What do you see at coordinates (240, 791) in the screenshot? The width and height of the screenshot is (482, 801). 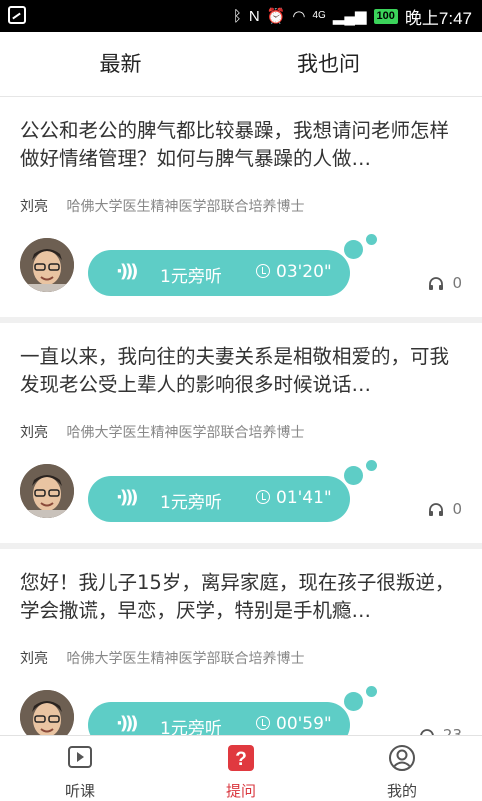 I see `nav-ask-label: 提问` at bounding box center [240, 791].